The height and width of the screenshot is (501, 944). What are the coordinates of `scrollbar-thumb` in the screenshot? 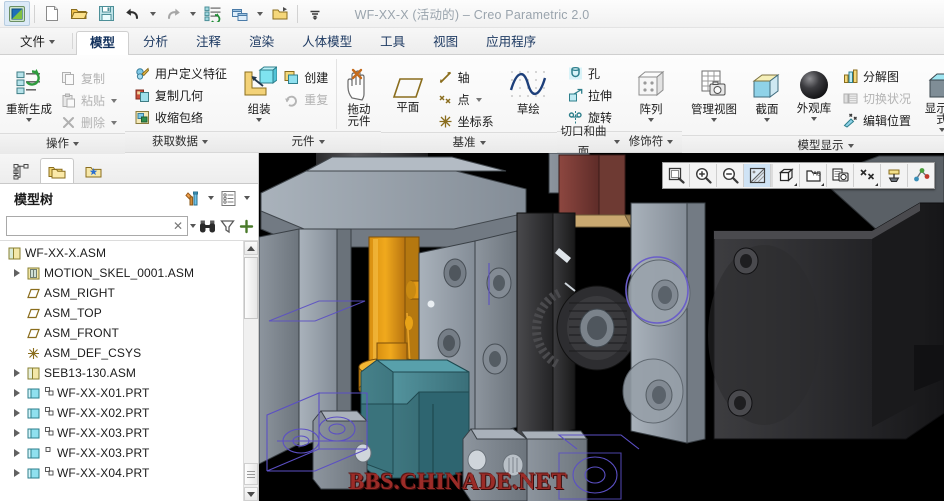 It's located at (251, 288).